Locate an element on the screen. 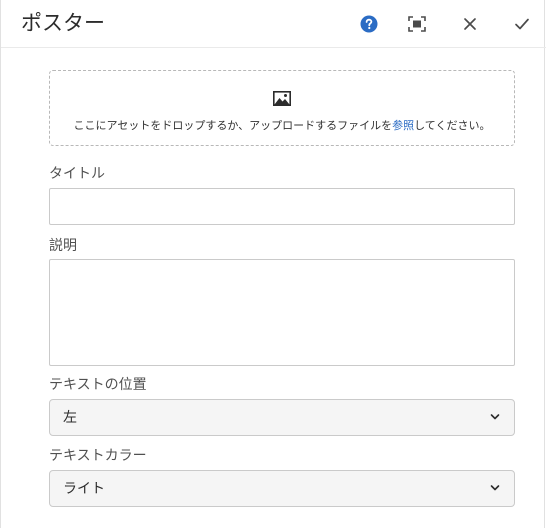 This screenshot has height=528, width=559. text-position-label: テキストの位置 is located at coordinates (98, 385).